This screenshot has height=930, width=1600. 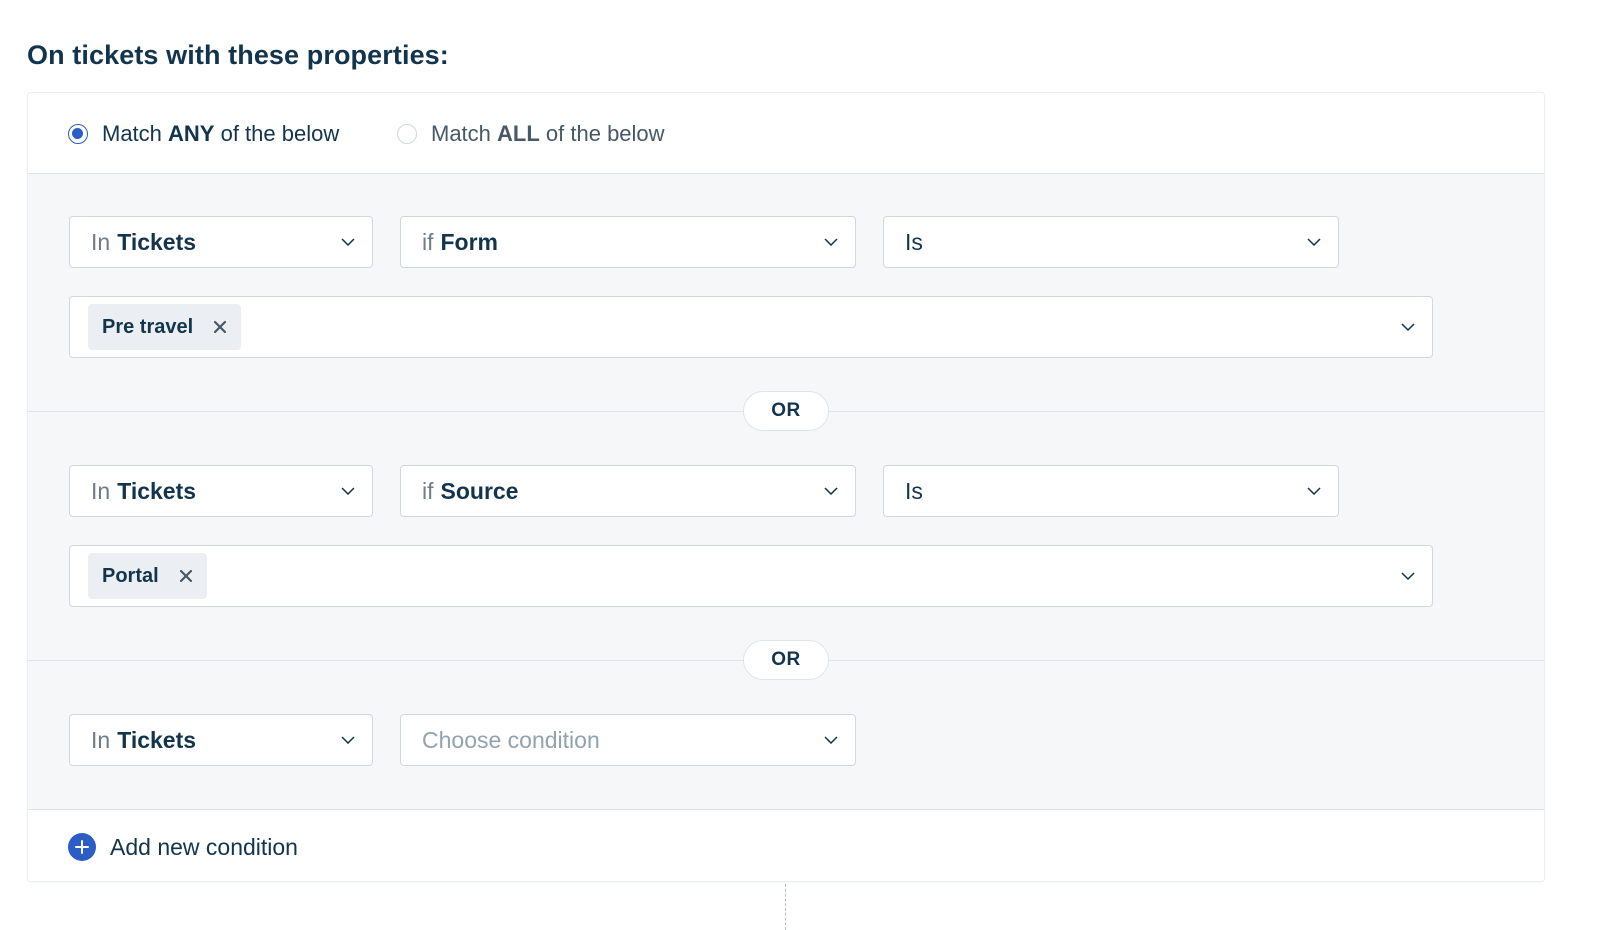 What do you see at coordinates (751, 576) in the screenshot?
I see `condition-2-values-input: Portal` at bounding box center [751, 576].